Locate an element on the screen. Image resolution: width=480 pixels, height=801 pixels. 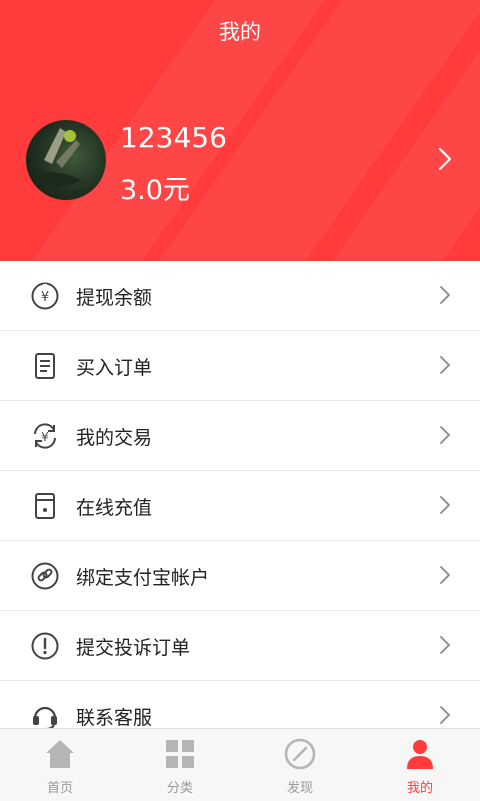
tab-home: 首页 is located at coordinates (60, 765).